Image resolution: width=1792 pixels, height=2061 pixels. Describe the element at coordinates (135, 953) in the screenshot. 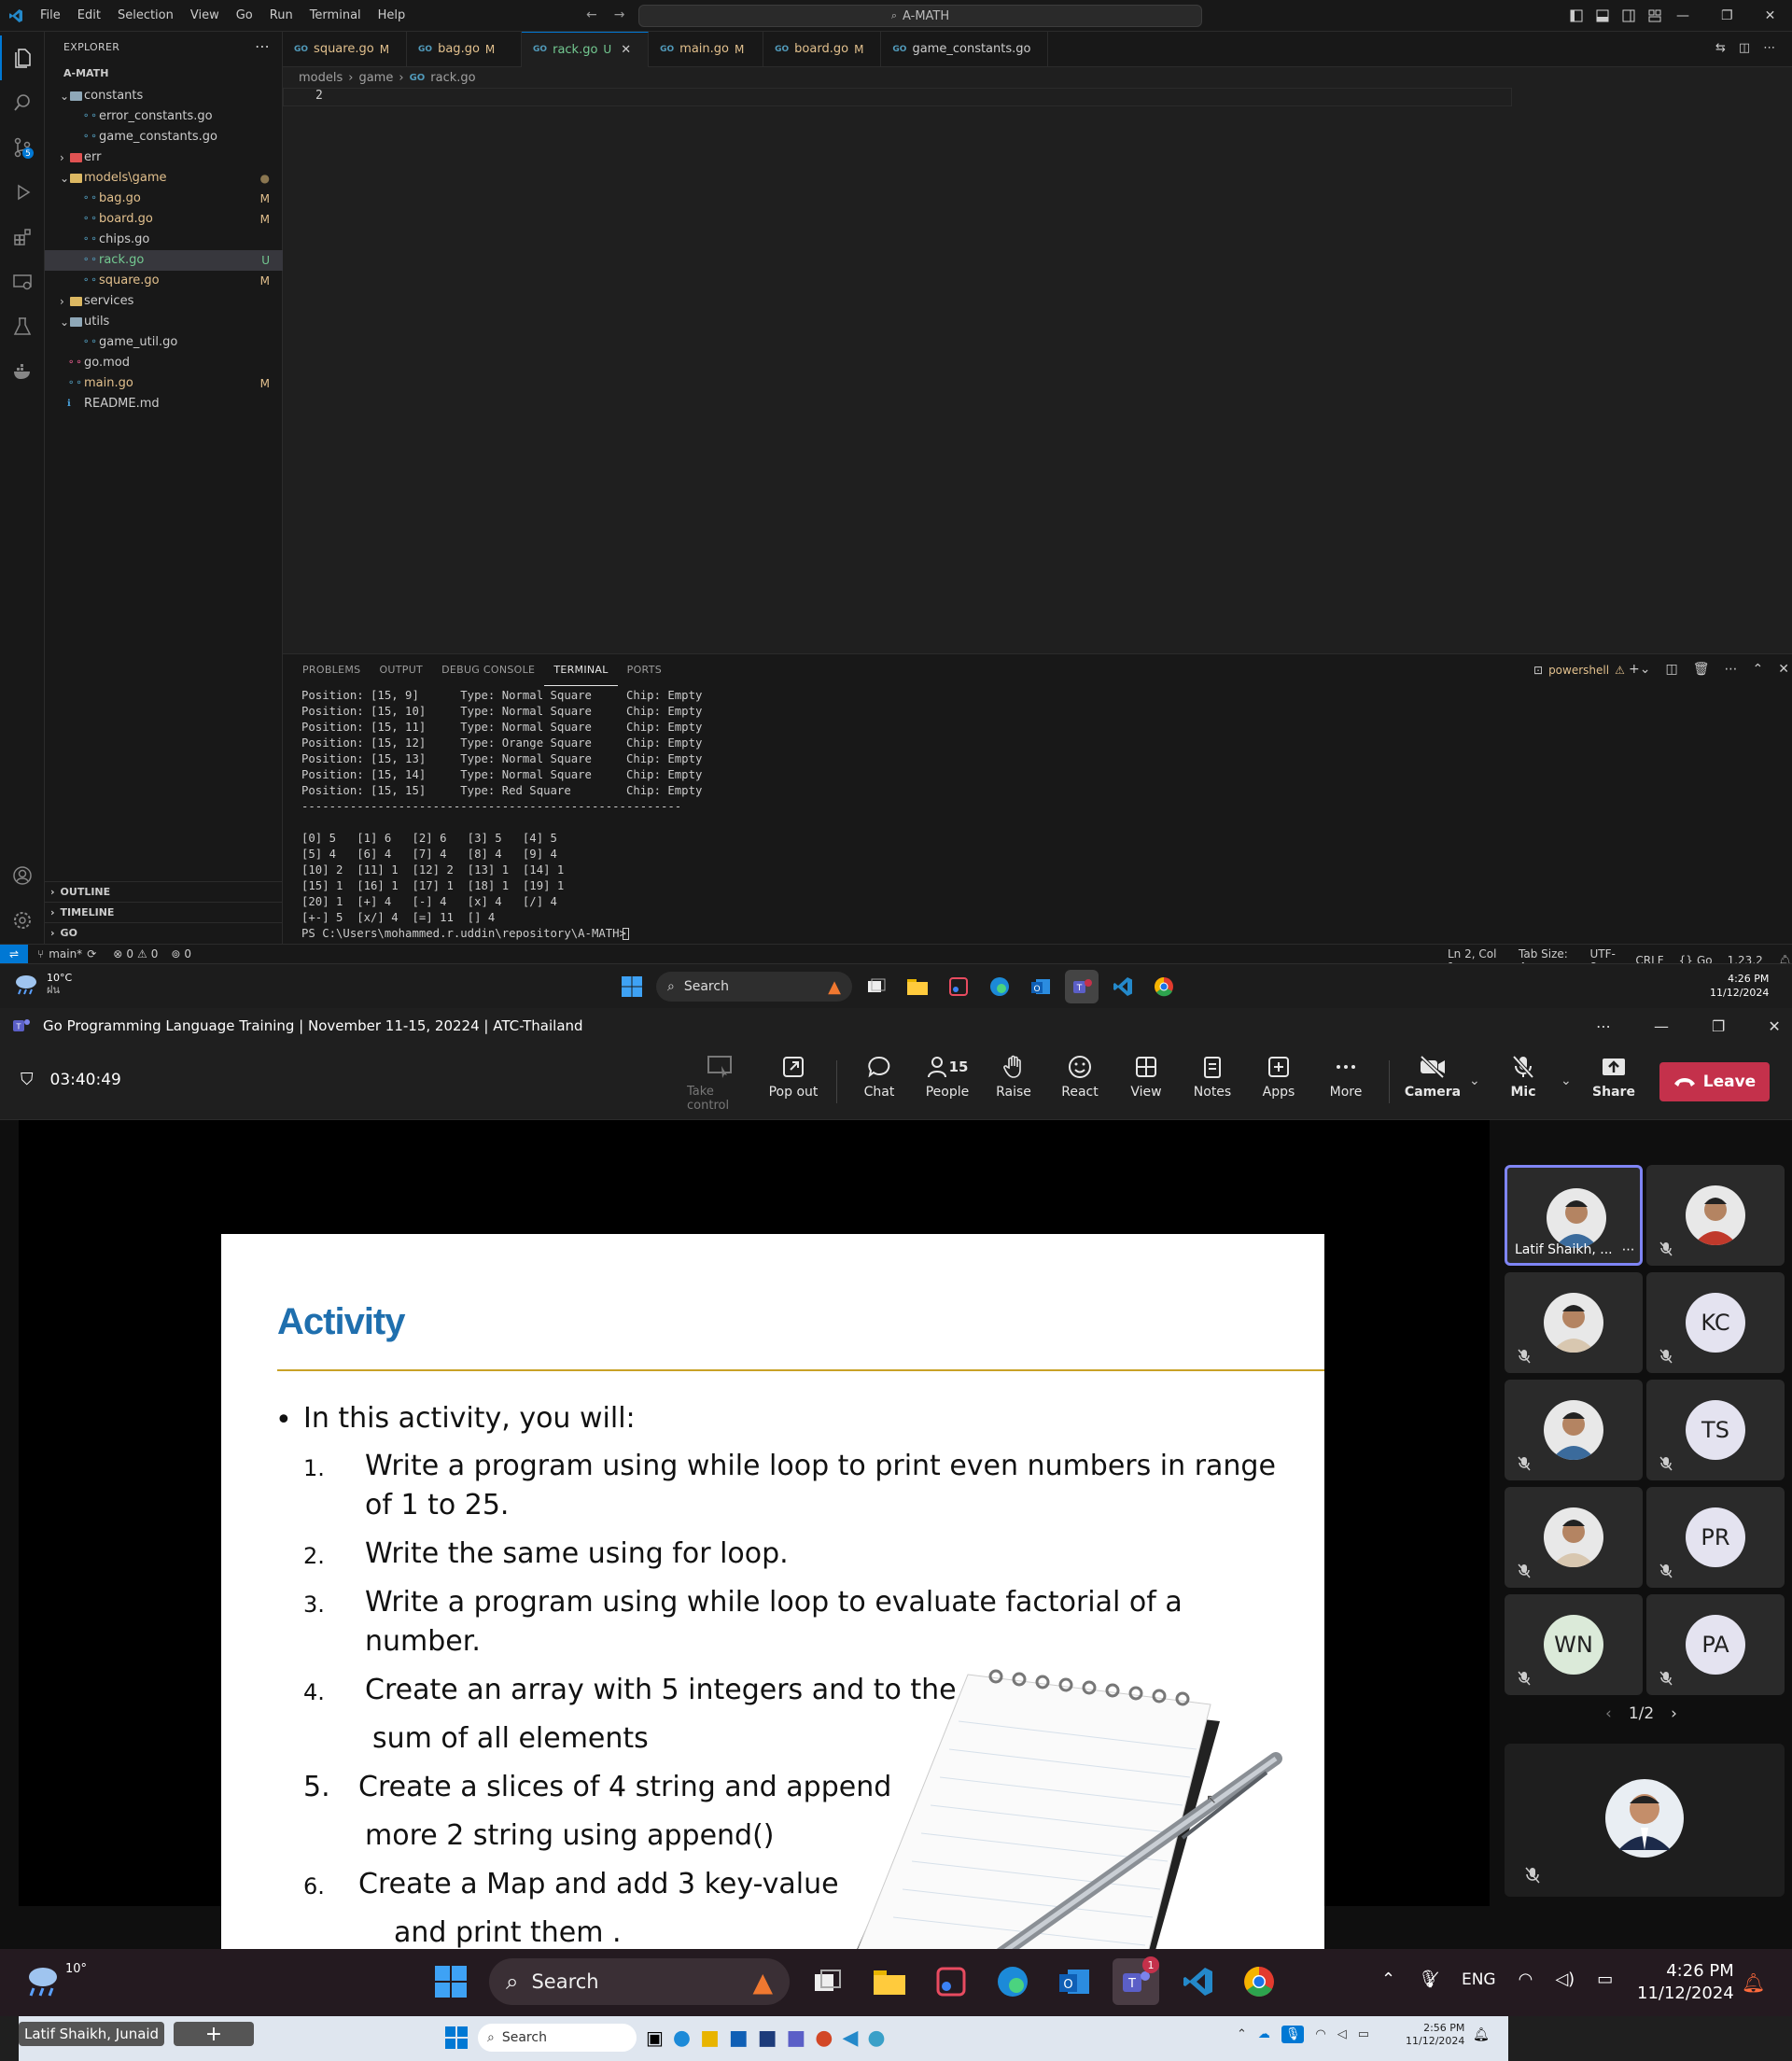

I see `problems-indicator: ⊗ 0 ⚠ 0` at that location.